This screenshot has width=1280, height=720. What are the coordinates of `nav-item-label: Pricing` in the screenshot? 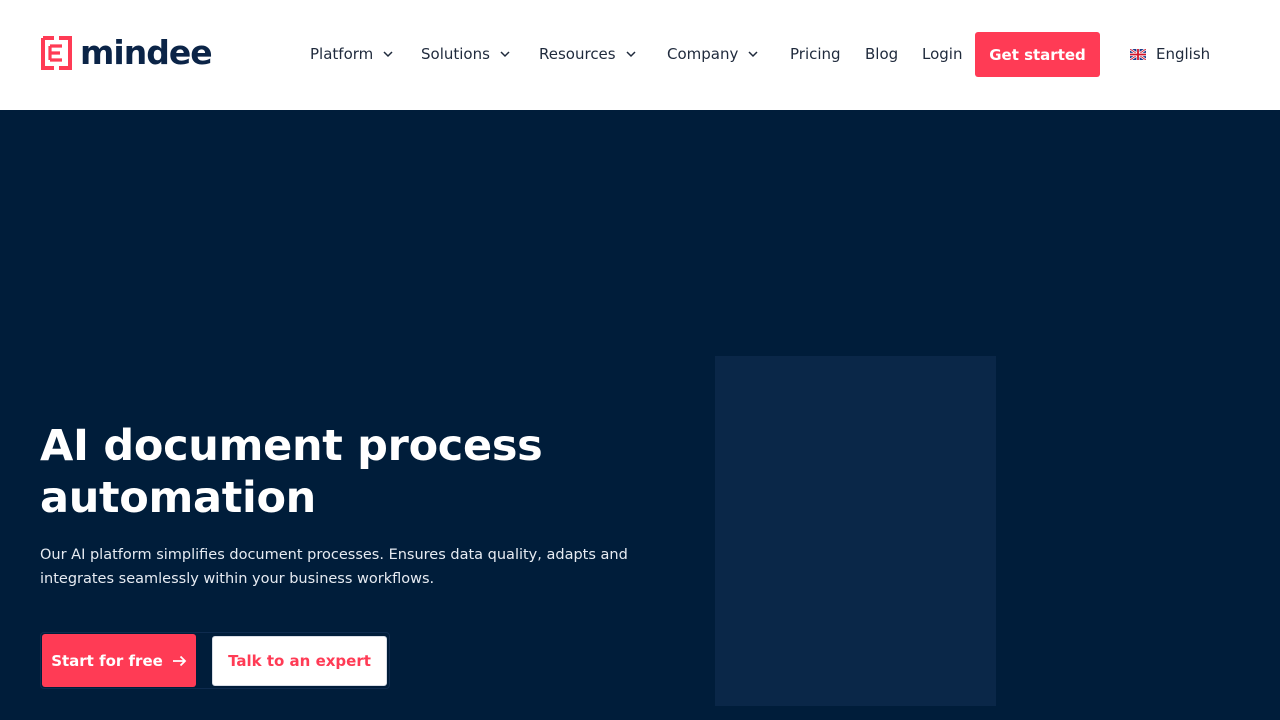 It's located at (815, 54).